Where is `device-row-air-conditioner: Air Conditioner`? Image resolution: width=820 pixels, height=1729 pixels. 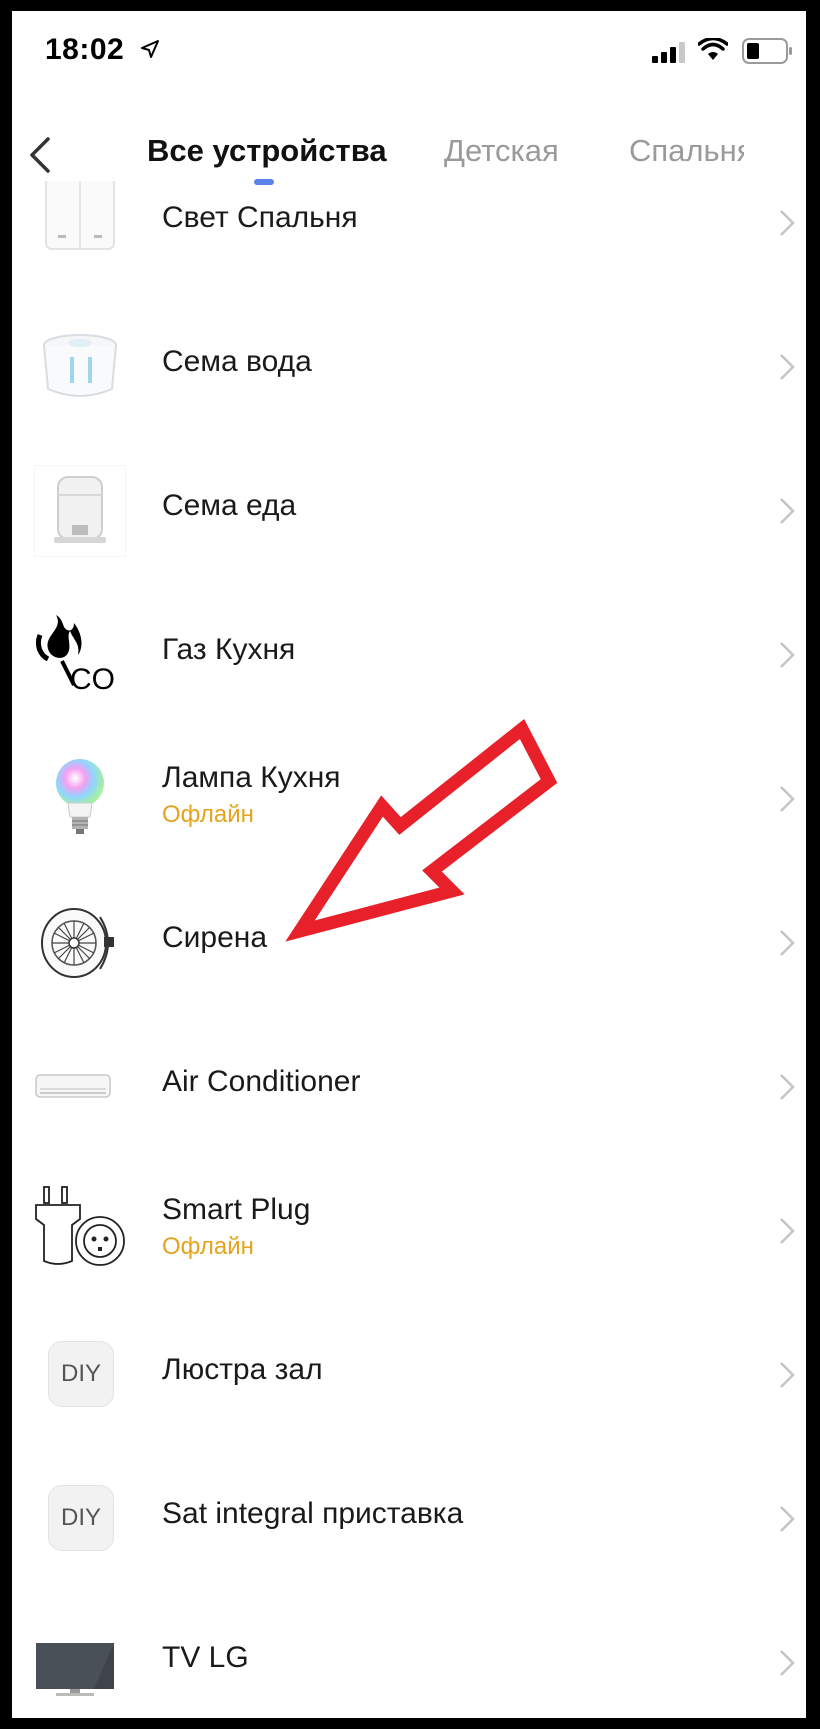
device-row-air-conditioner: Air Conditioner is located at coordinates (409, 1087).